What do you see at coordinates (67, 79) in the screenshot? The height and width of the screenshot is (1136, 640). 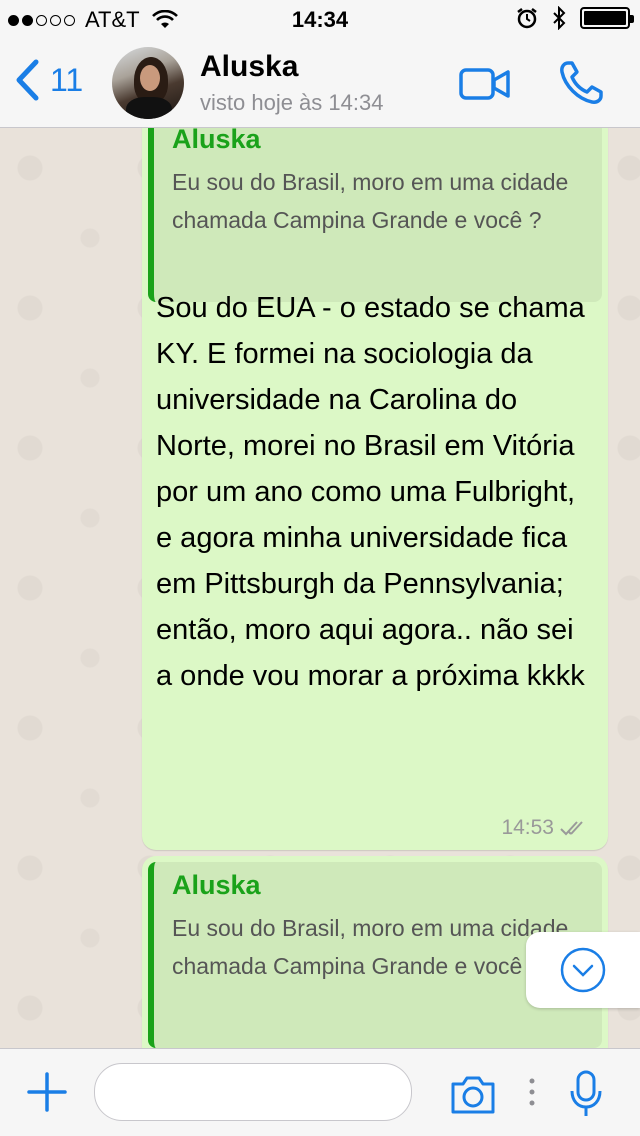 I see `unread-count: 11` at bounding box center [67, 79].